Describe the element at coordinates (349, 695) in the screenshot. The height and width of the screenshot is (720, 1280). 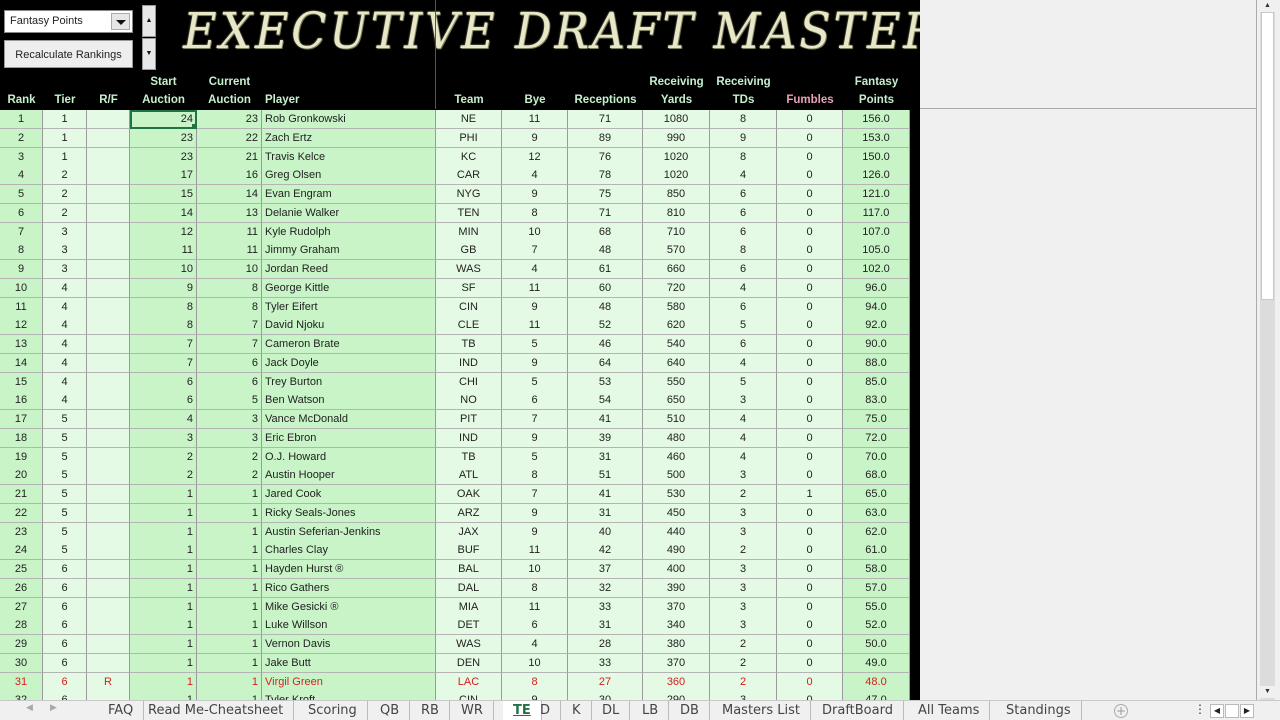
I see `cell-player: Tyler Kroft` at that location.